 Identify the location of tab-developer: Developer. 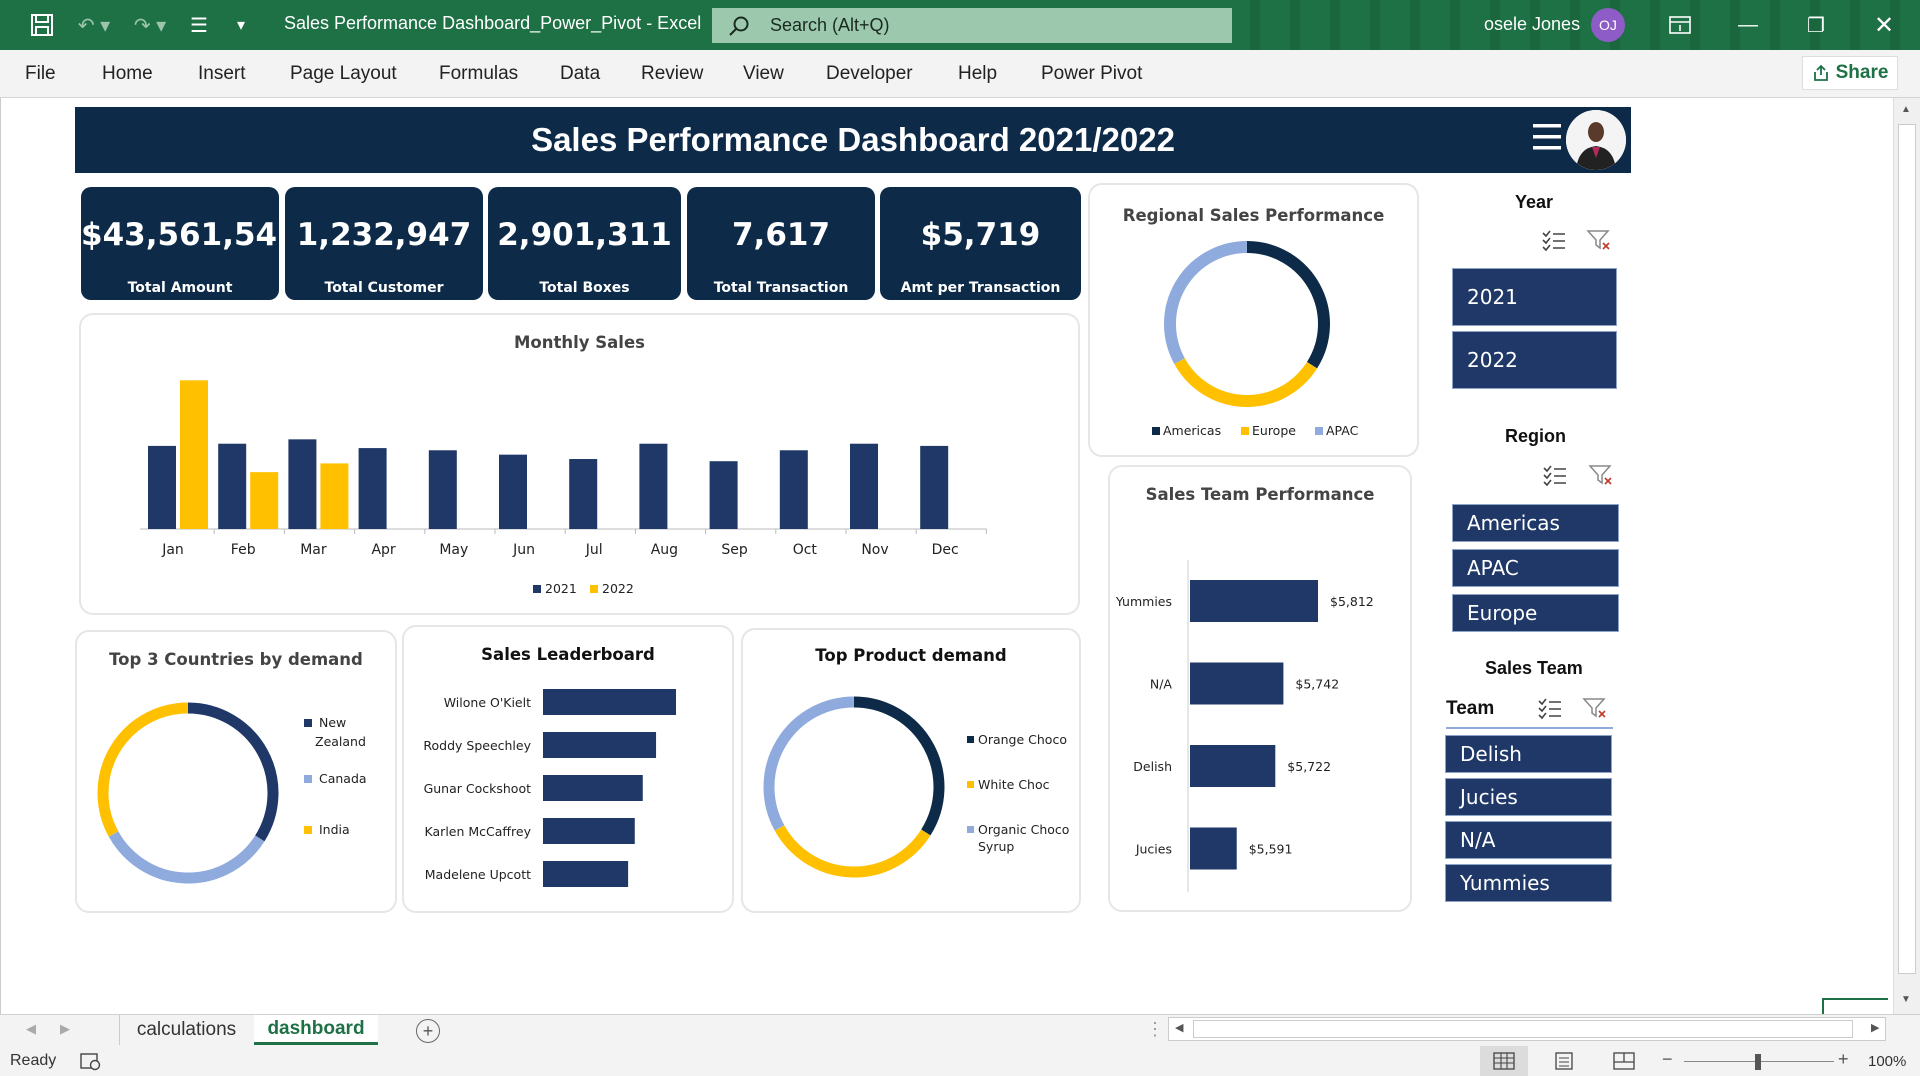
(869, 74).